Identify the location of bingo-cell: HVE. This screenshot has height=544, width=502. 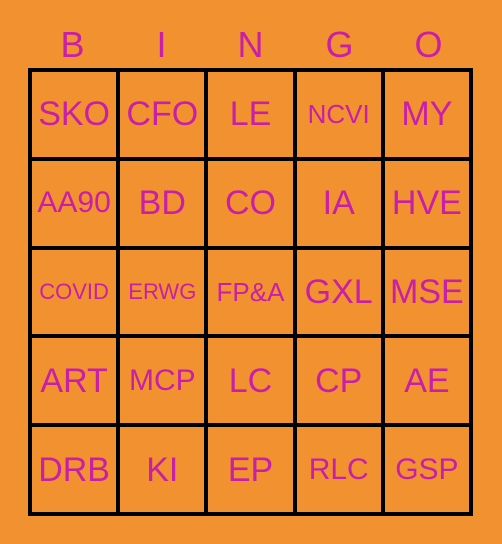
(426, 203).